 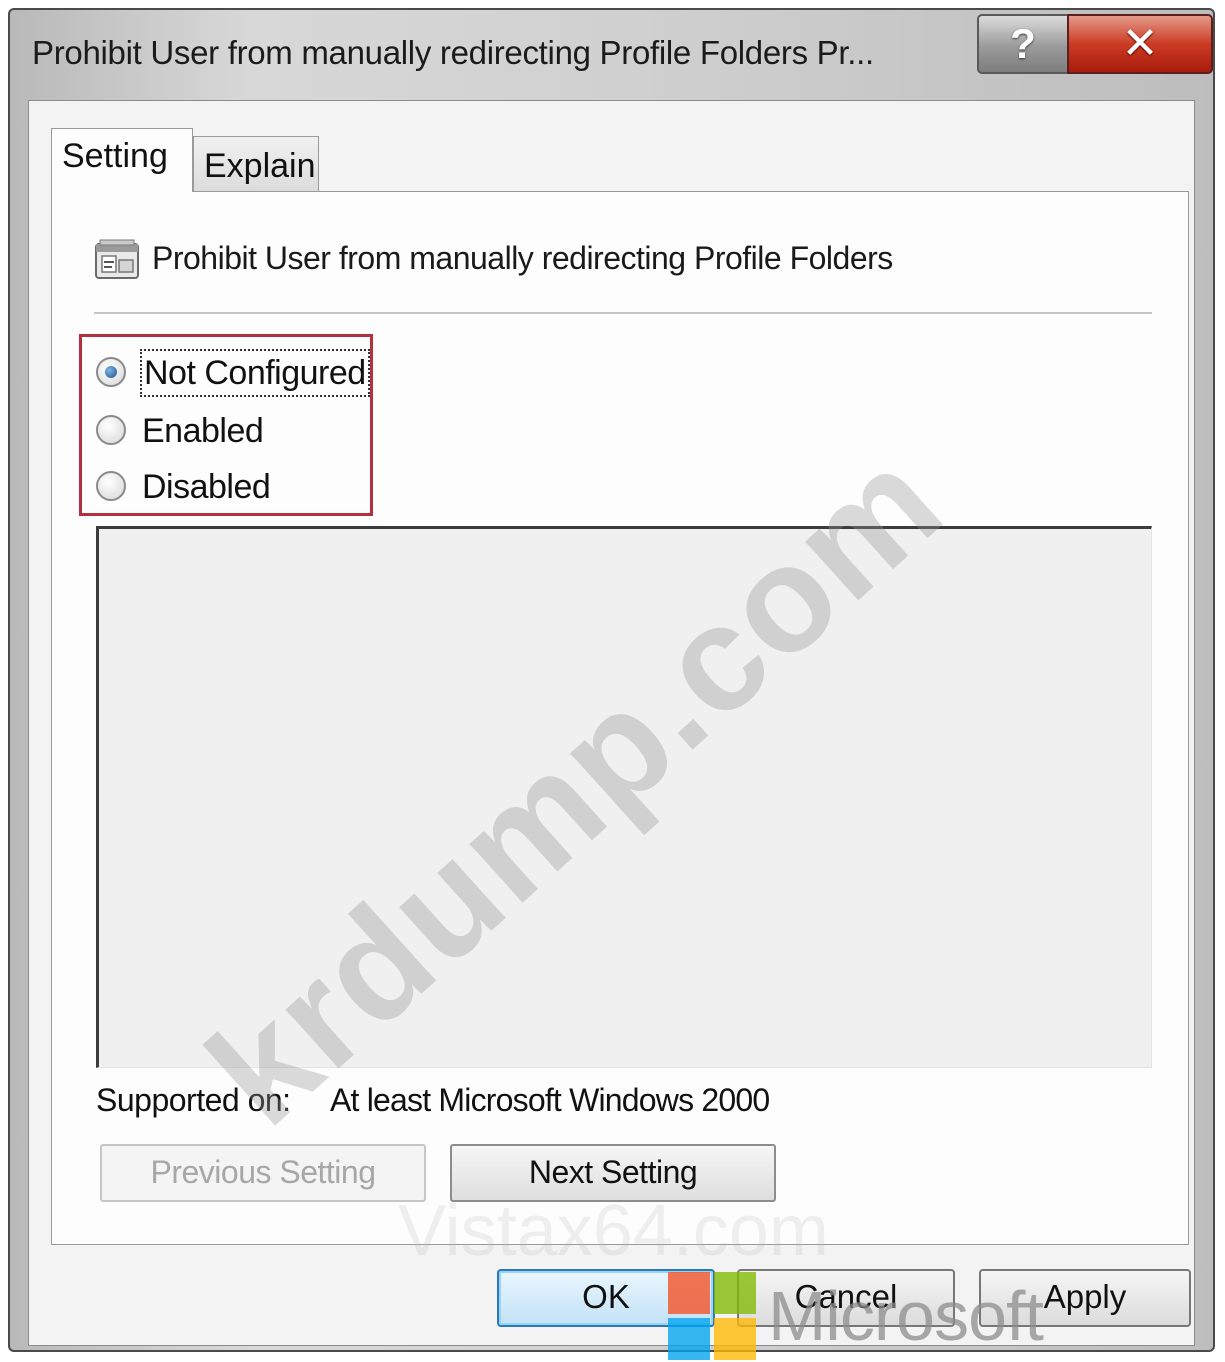 What do you see at coordinates (606, 1298) in the screenshot?
I see `ok-button: OK` at bounding box center [606, 1298].